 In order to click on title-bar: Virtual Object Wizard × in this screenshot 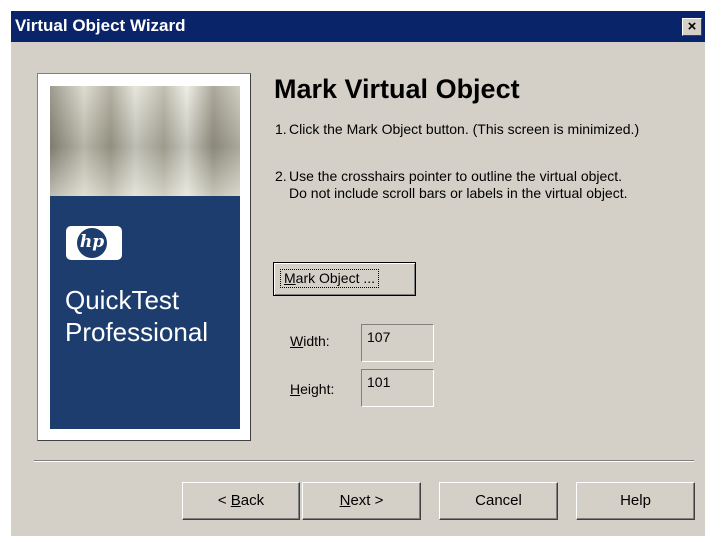, I will do `click(358, 26)`.